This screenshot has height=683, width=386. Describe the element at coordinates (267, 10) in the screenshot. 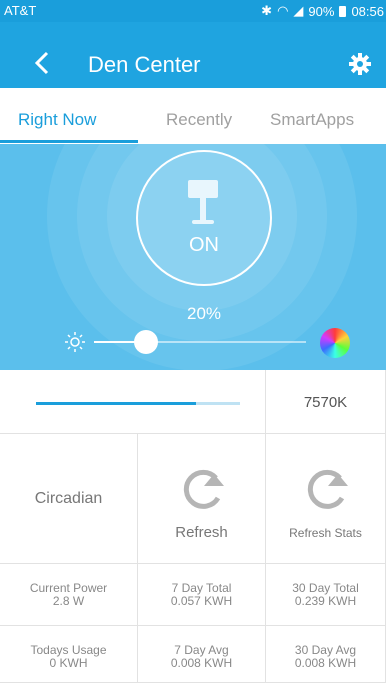

I see `bluetooth-icon: ✱` at that location.